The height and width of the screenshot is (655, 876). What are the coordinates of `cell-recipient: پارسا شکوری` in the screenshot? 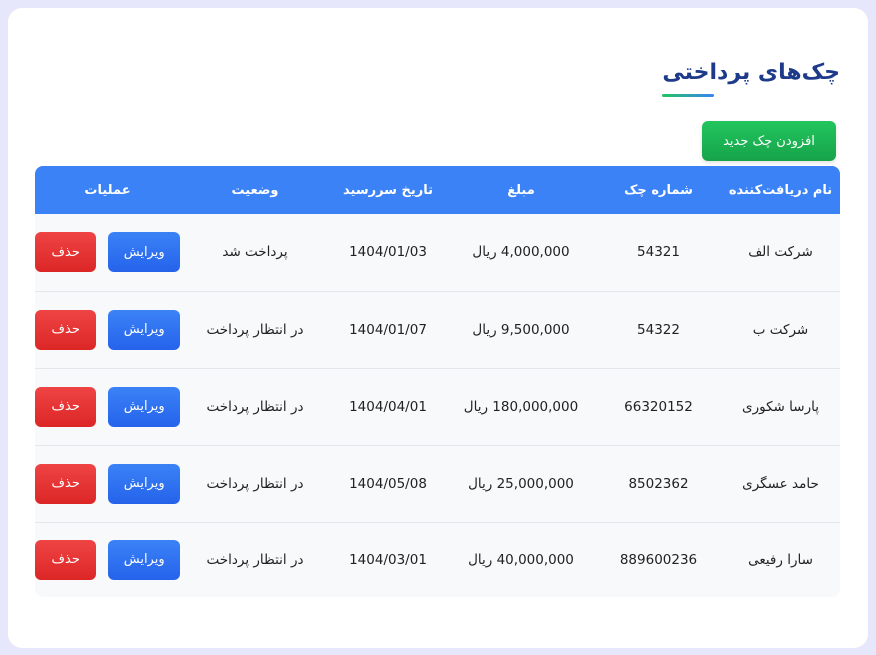 It's located at (780, 406).